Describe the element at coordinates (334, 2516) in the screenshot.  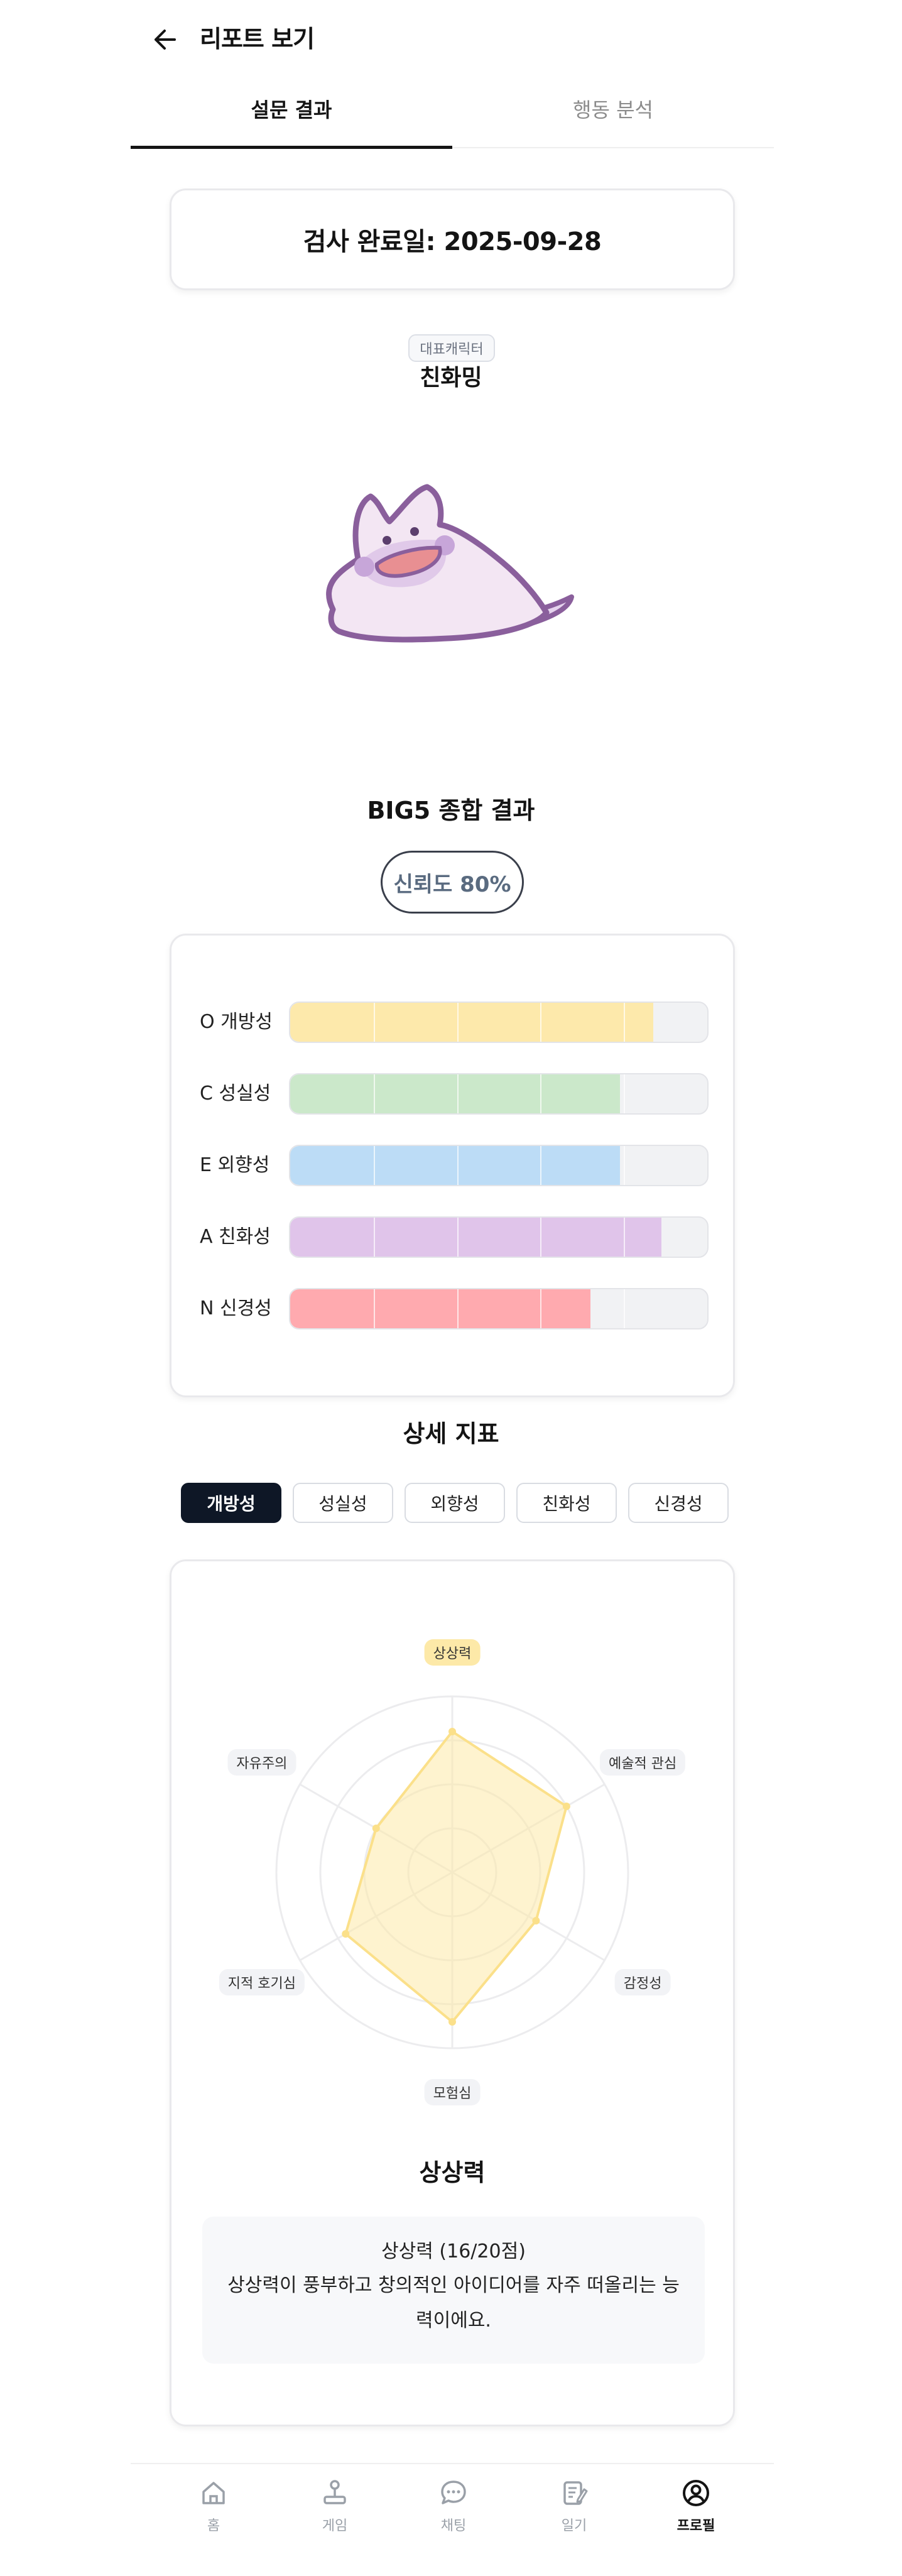
I see `nav-game: 게임` at that location.